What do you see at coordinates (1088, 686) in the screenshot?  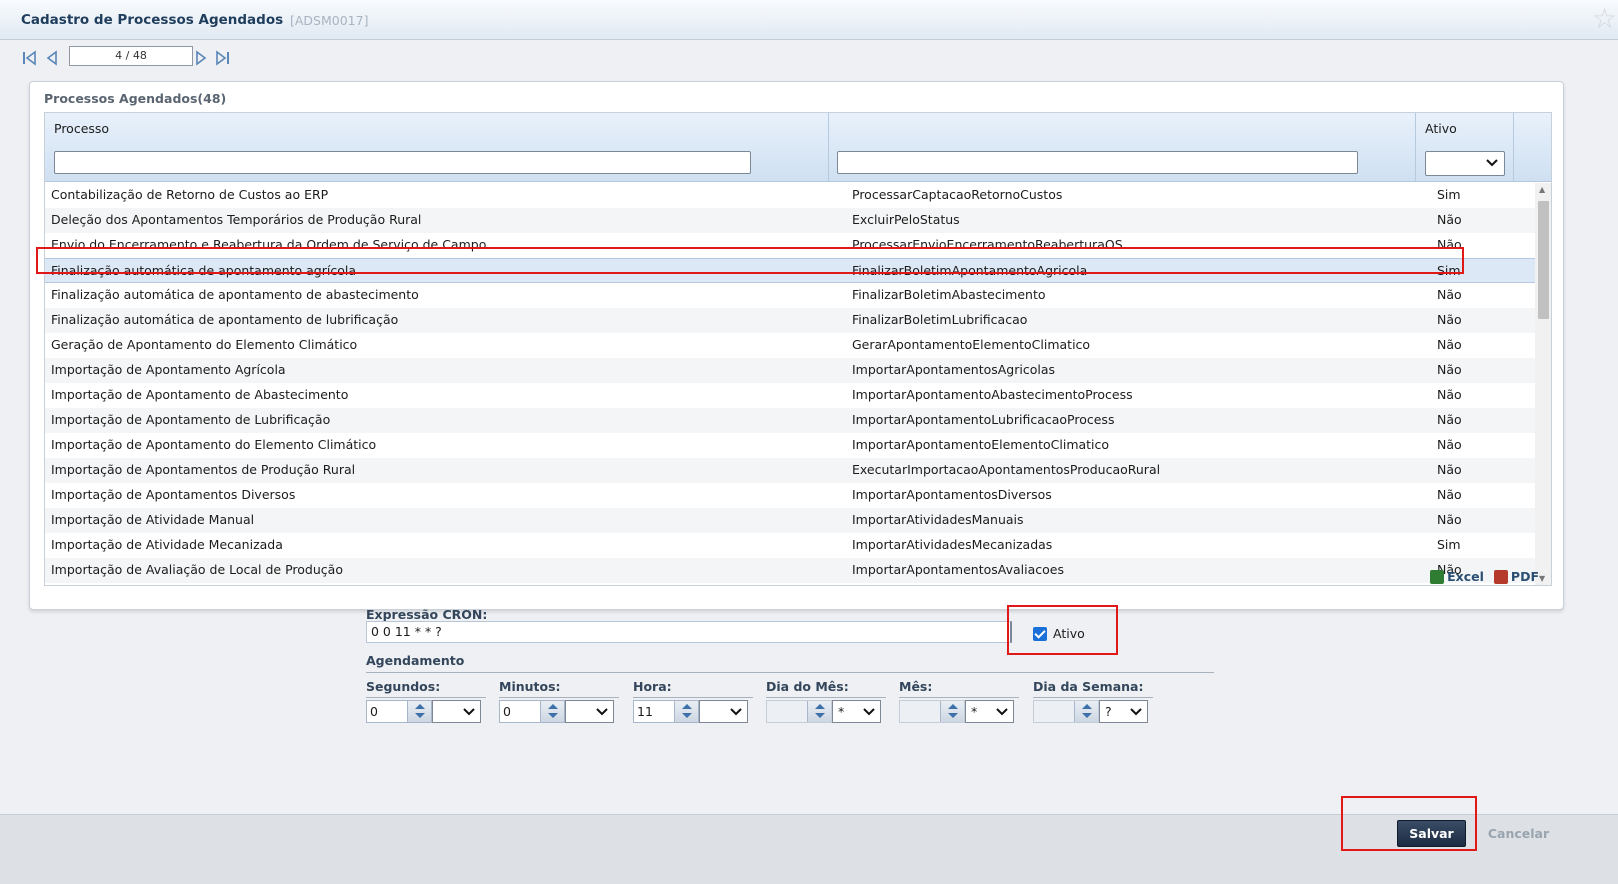 I see `schedule-field-label: Dia da Semana:` at bounding box center [1088, 686].